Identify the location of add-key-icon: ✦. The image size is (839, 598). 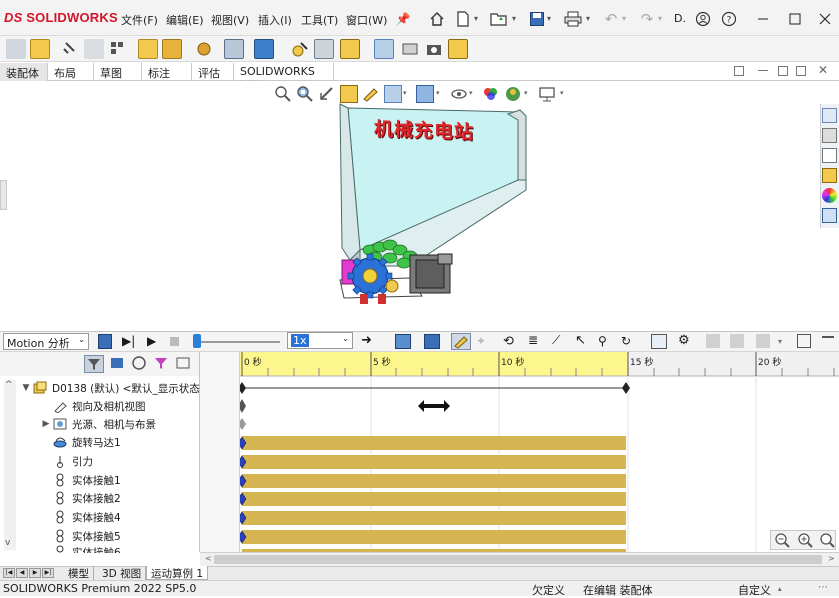
(481, 341).